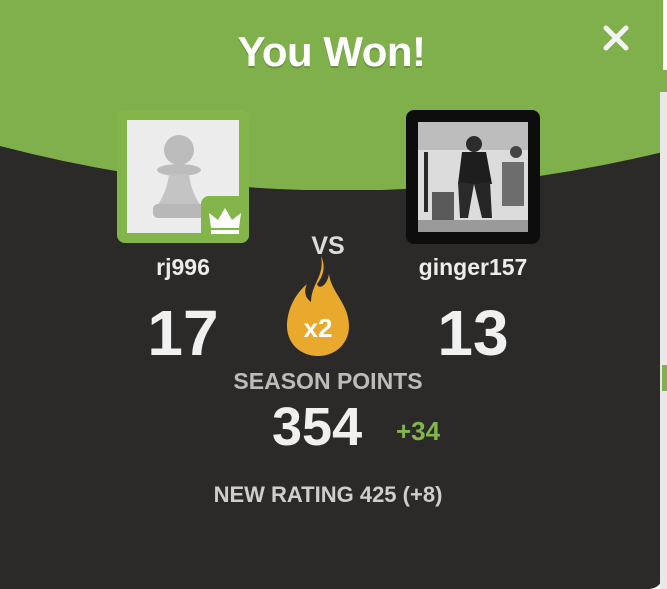 Image resolution: width=667 pixels, height=589 pixels. I want to click on vintage-photo, so click(473, 177).